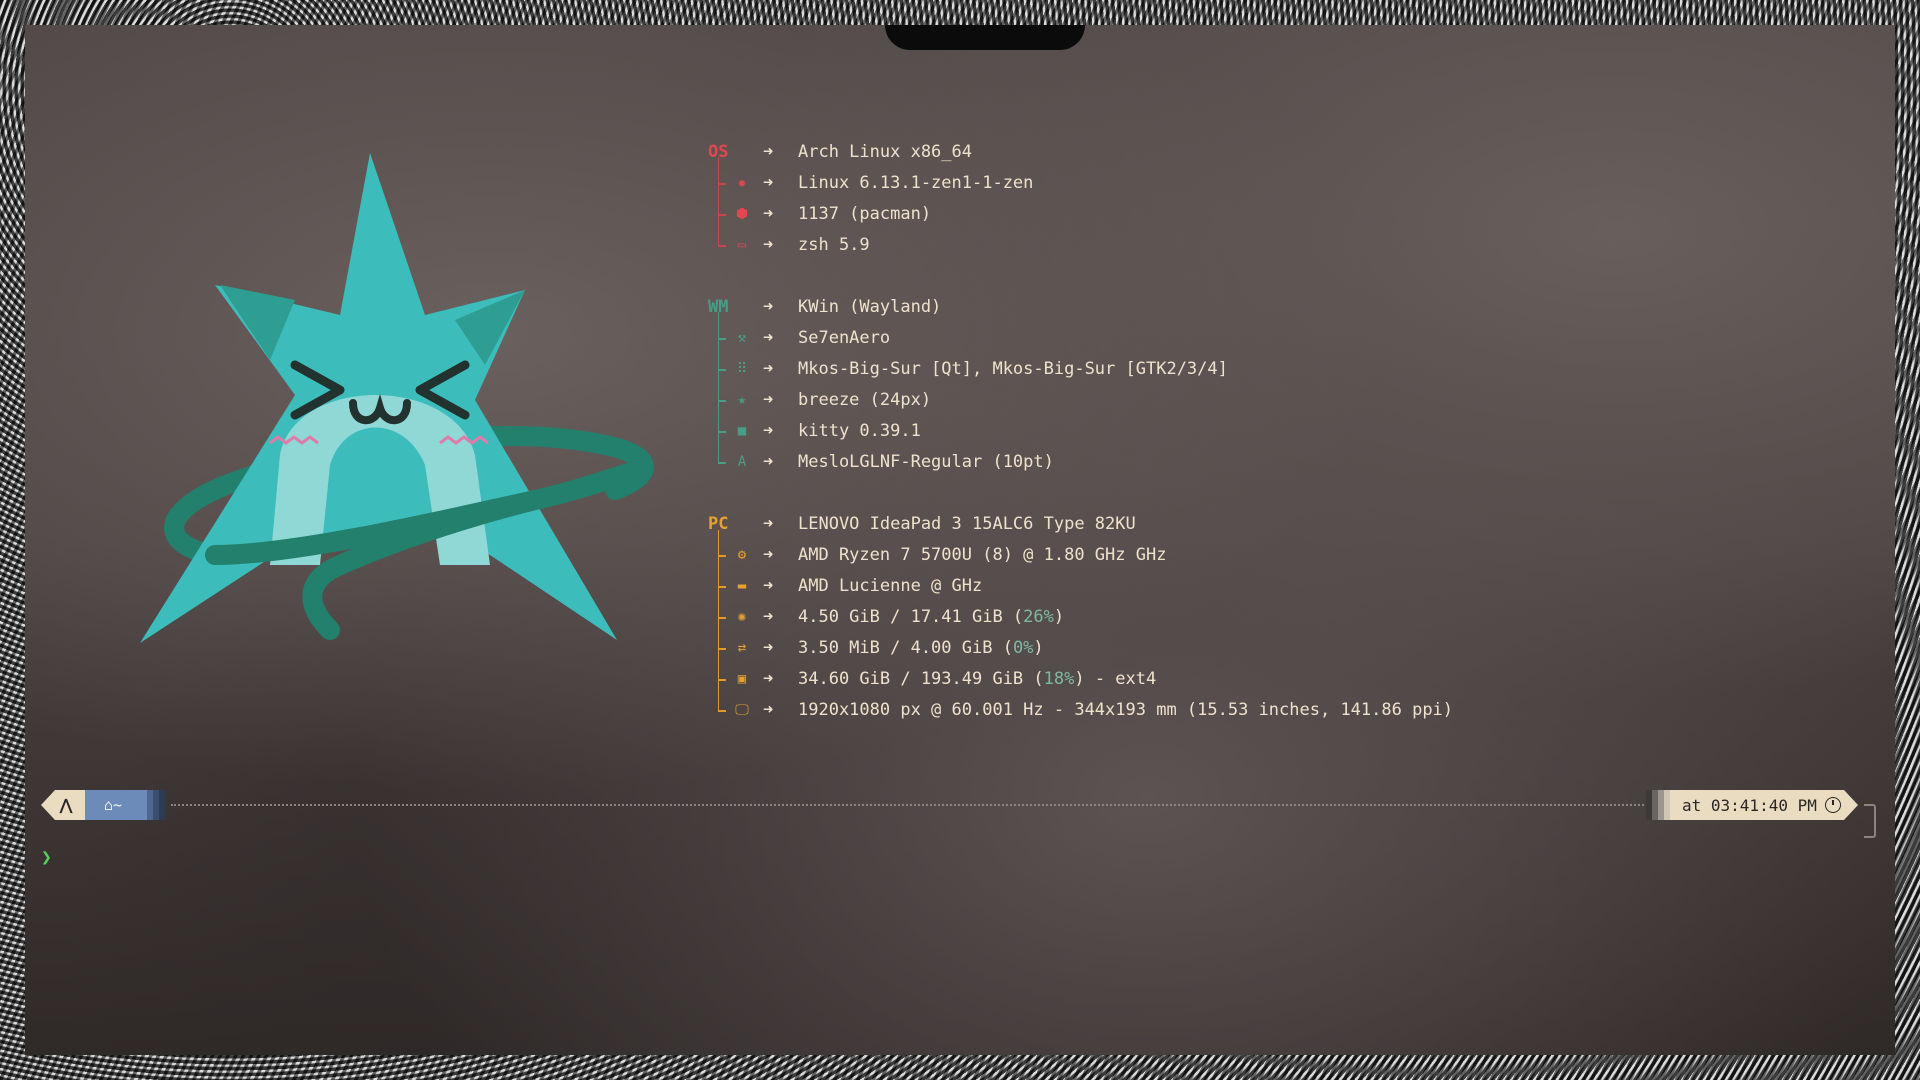 The width and height of the screenshot is (1920, 1080). Describe the element at coordinates (742, 338) in the screenshot. I see `paint-roller-icon: ⚒` at that location.